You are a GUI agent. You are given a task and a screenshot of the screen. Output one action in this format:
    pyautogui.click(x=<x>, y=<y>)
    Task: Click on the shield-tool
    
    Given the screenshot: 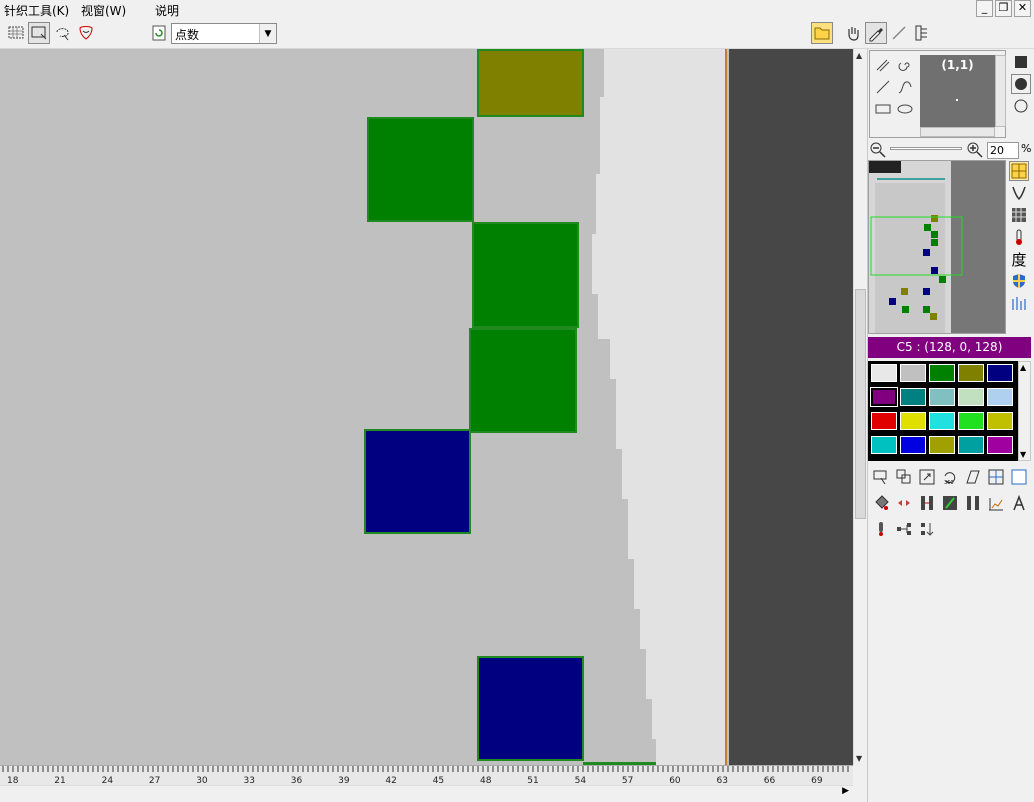 What is the action you would take?
    pyautogui.click(x=1019, y=281)
    